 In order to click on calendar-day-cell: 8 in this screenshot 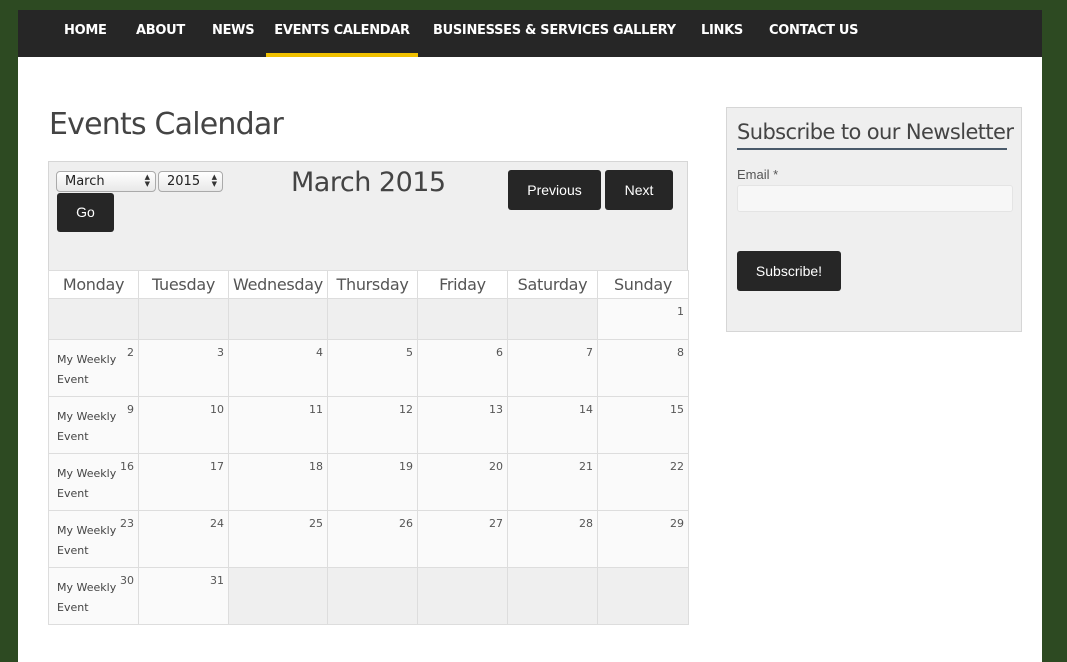, I will do `click(643, 368)`.